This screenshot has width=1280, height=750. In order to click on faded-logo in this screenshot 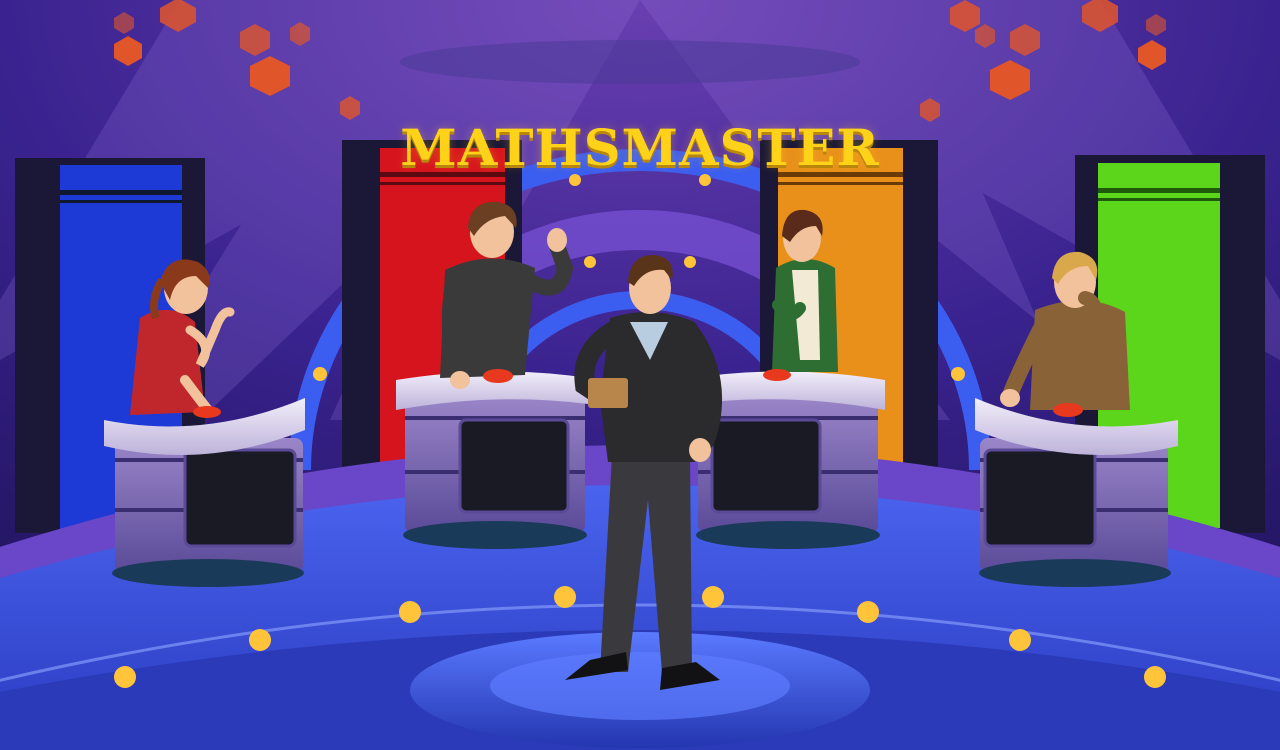, I will do `click(630, 62)`.